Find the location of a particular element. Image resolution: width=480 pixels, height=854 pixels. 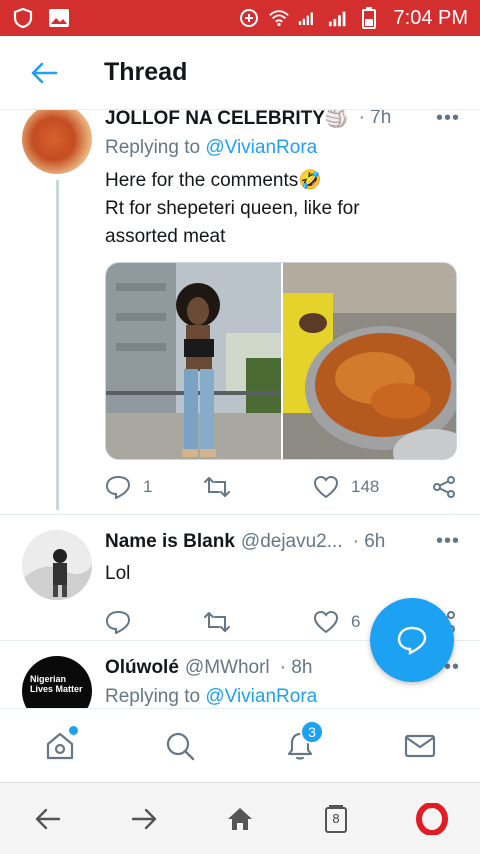

tweet-header: Name is Blank @dejavu2... · 6h ••• is located at coordinates (282, 541).